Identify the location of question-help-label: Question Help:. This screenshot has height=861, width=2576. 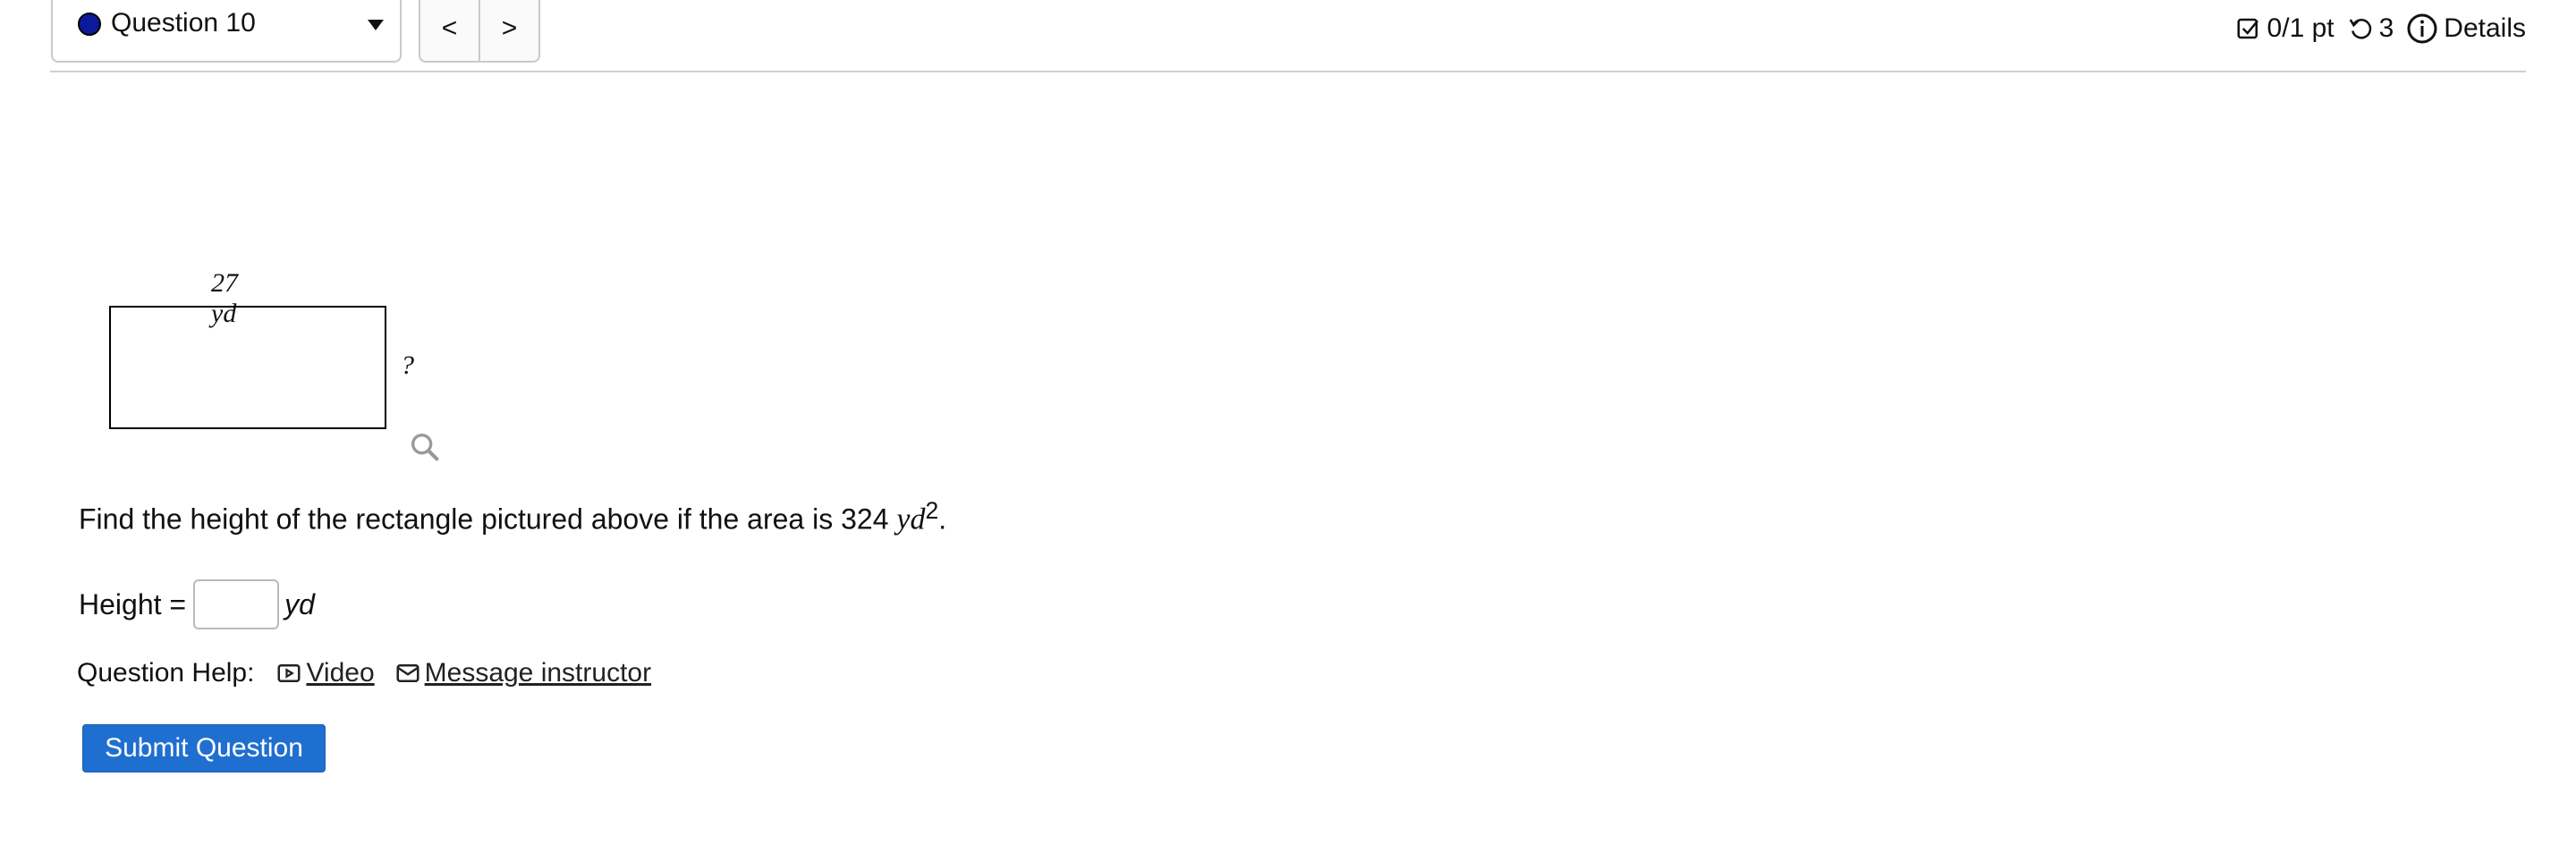
(166, 673).